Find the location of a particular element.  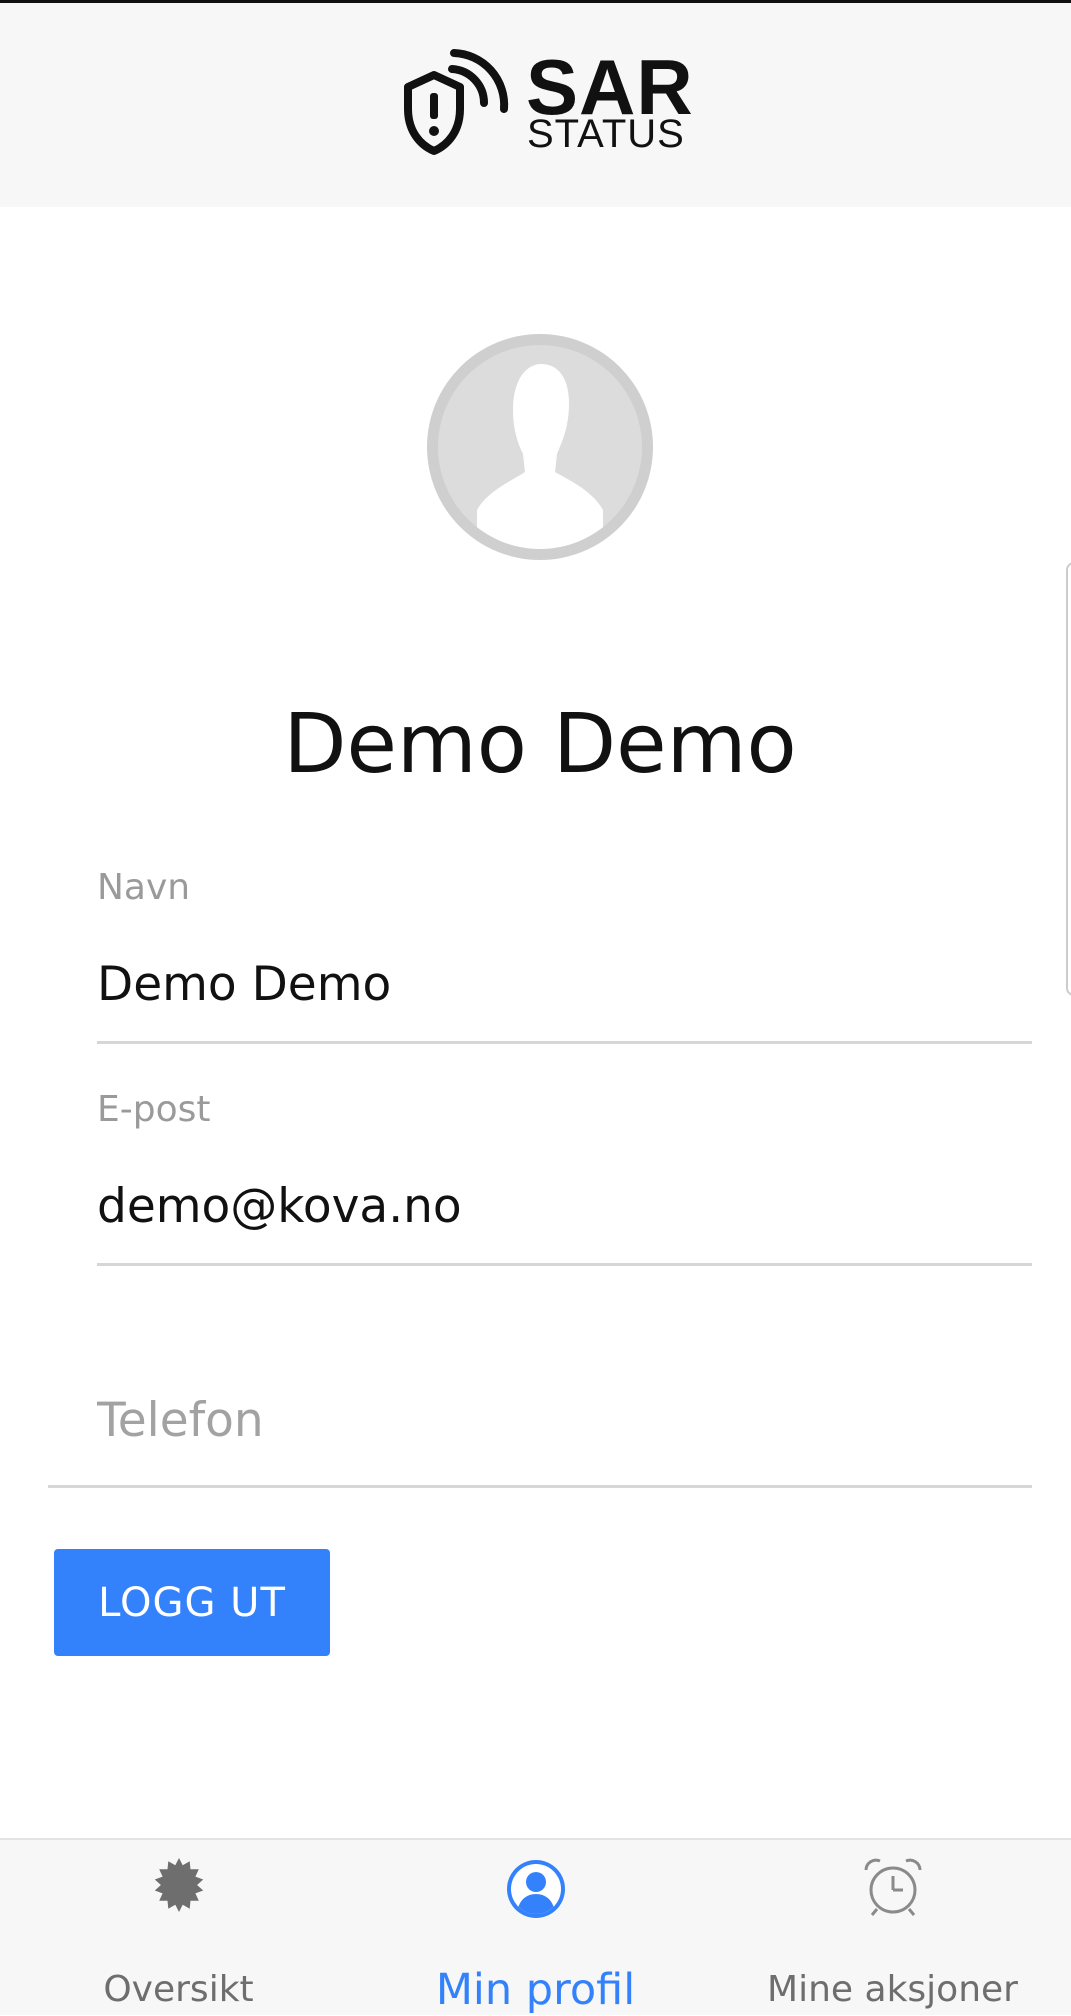

user-silhouette-icon is located at coordinates (540, 447).